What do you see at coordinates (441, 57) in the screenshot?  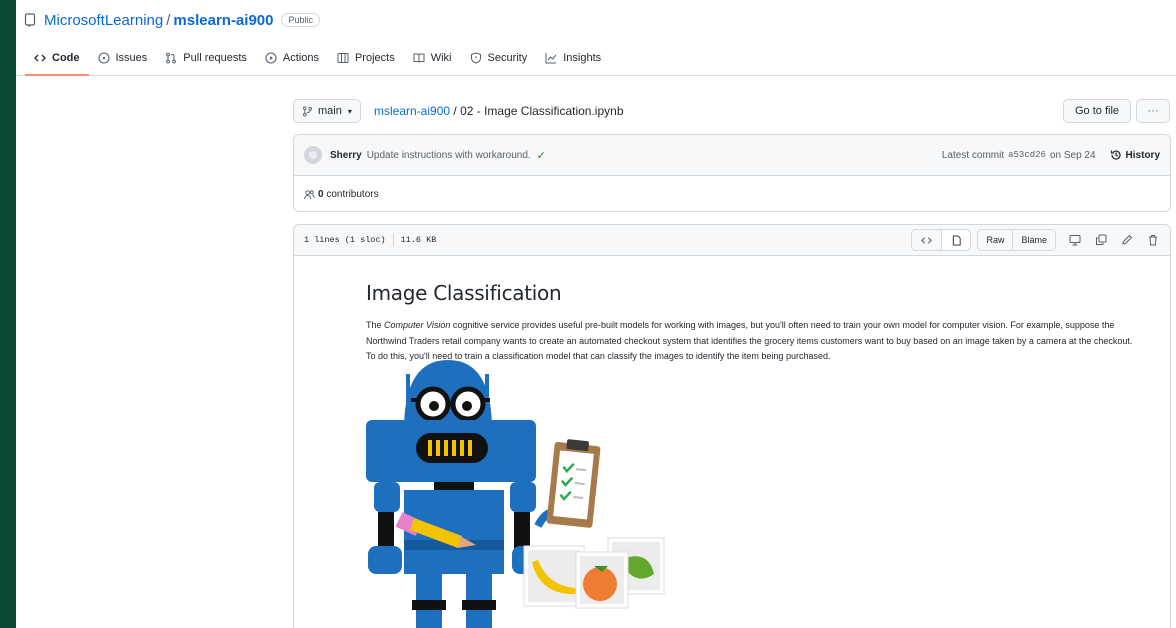 I see `tab-label: Wiki` at bounding box center [441, 57].